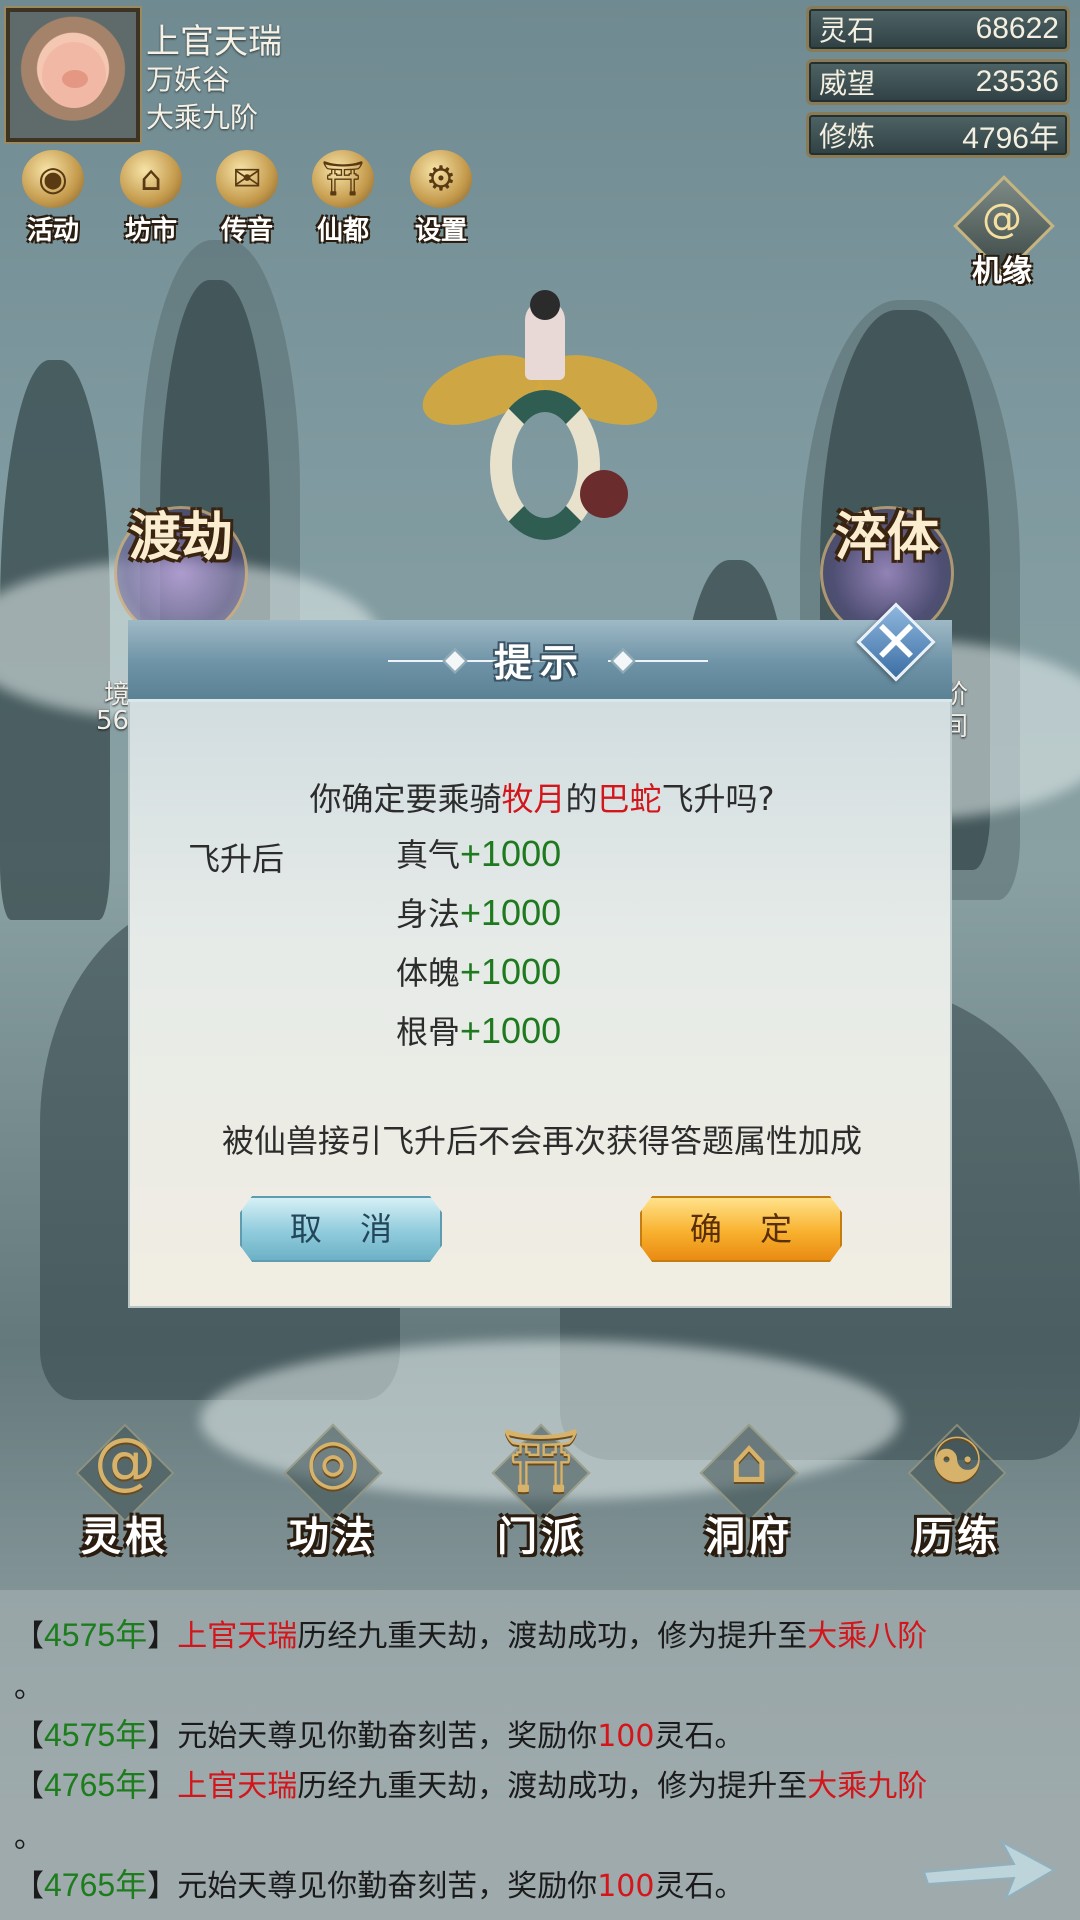 This screenshot has width=1080, height=1920. I want to click on menu-celestial-city-button: ⛩ 仙都, so click(343, 198).